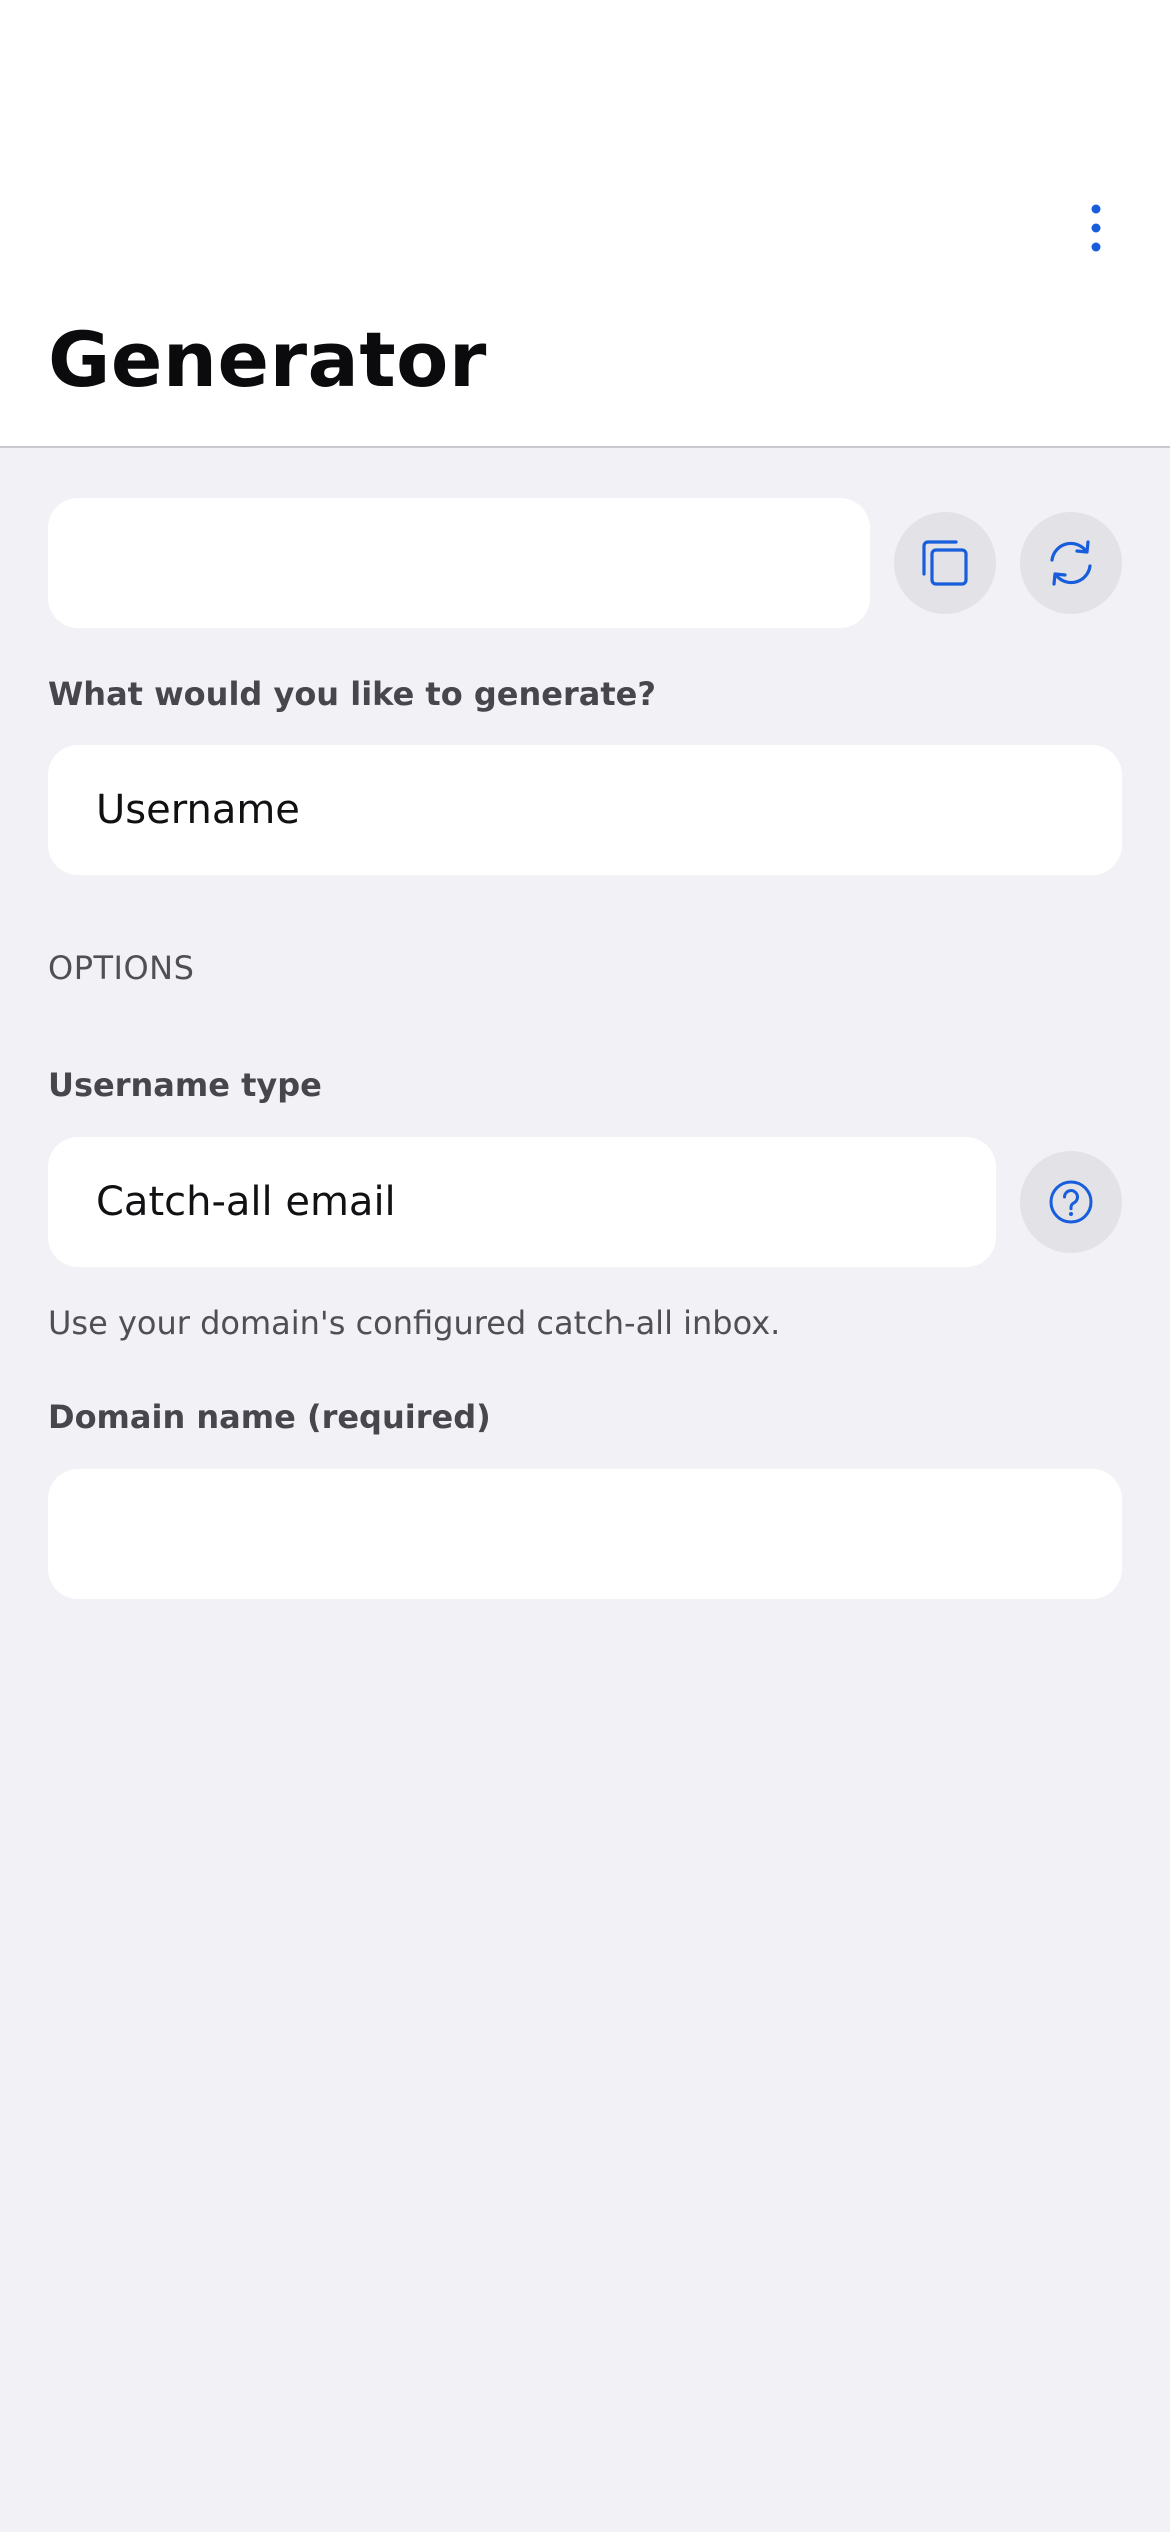 The height and width of the screenshot is (2532, 1170). Describe the element at coordinates (269, 1417) in the screenshot. I see `domain-name-label: Domain name (required)` at that location.